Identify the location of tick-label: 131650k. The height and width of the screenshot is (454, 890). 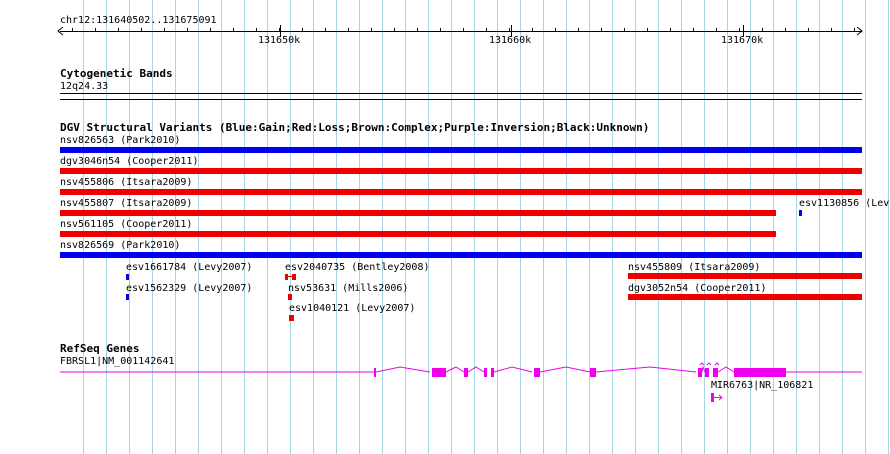
(279, 40).